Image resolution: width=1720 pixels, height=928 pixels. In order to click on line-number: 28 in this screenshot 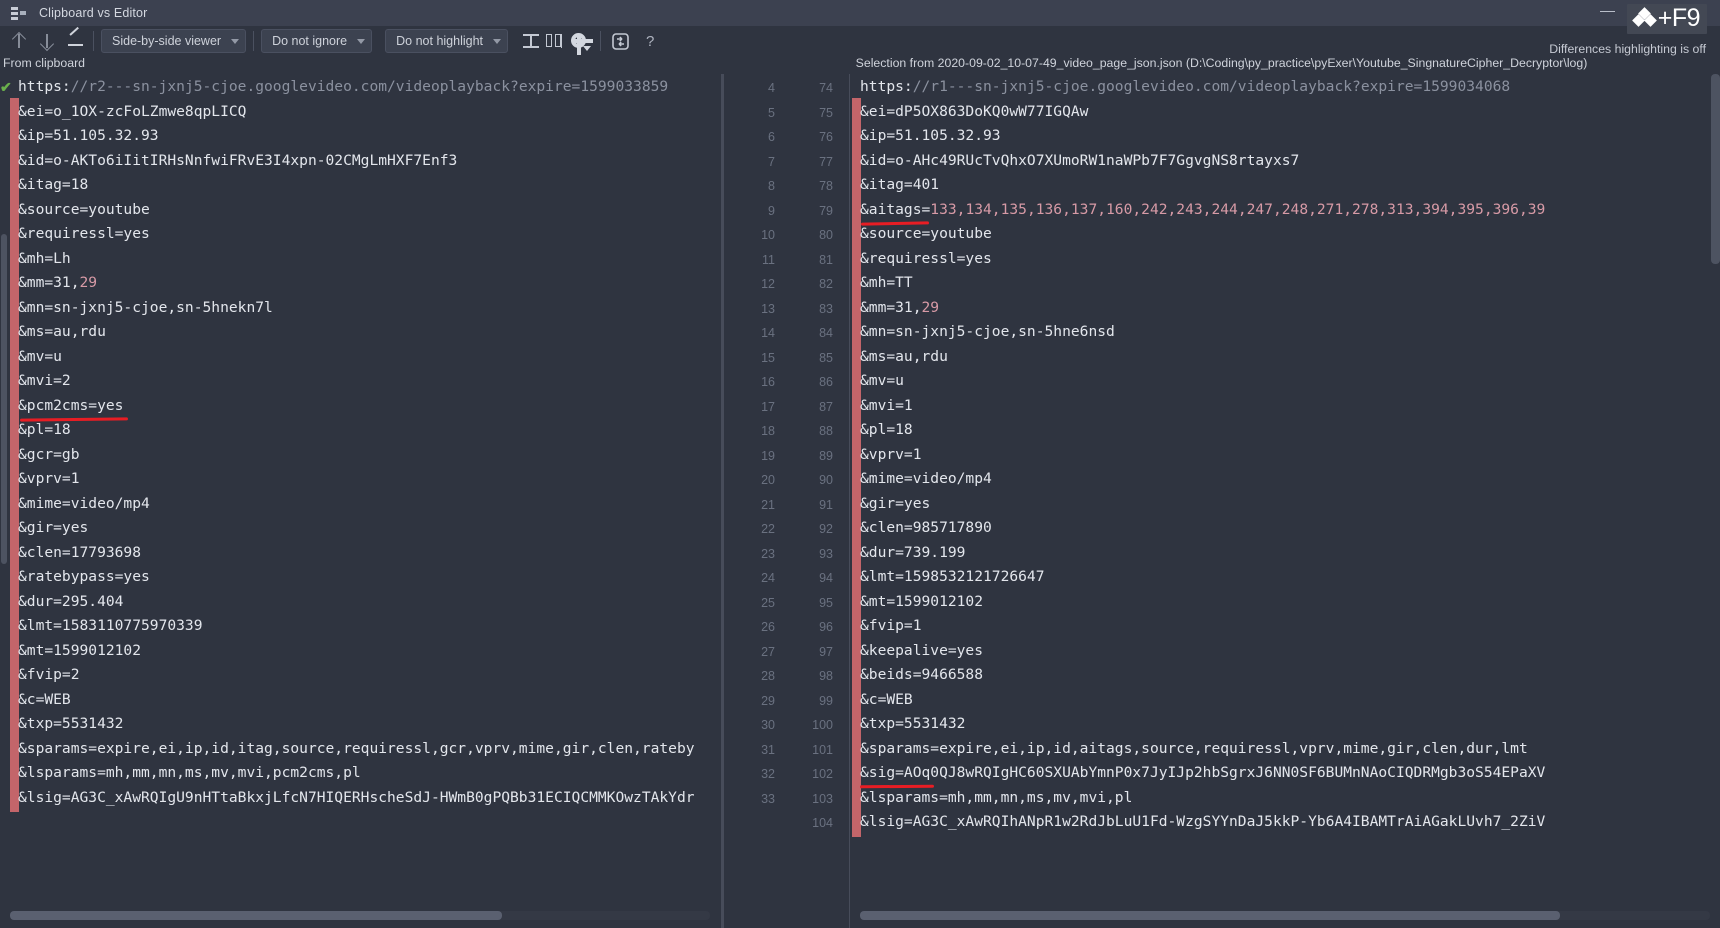, I will do `click(768, 676)`.